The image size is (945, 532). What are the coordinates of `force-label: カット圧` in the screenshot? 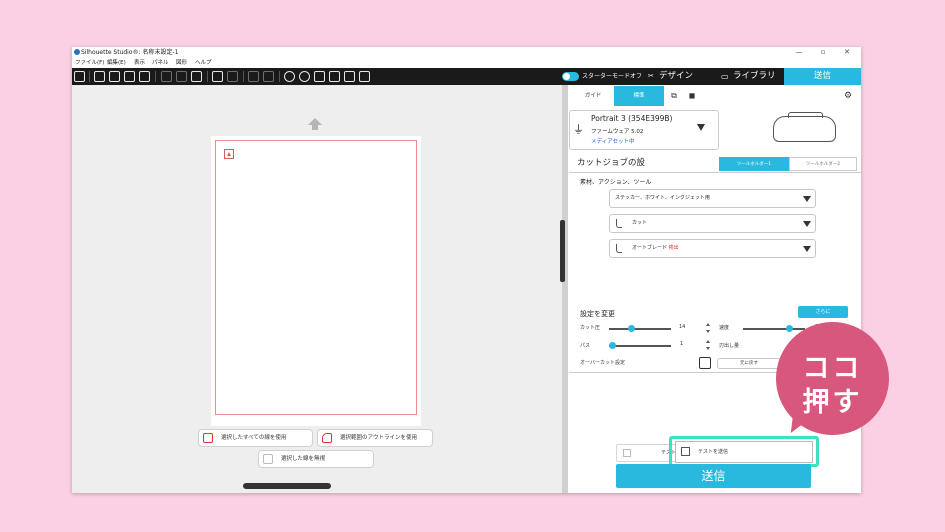 It's located at (590, 328).